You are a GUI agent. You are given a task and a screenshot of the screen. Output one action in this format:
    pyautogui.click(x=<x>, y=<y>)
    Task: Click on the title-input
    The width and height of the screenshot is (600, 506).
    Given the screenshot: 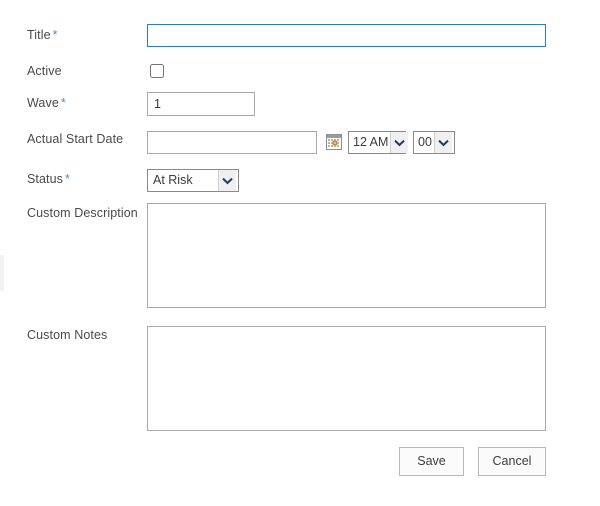 What is the action you would take?
    pyautogui.click(x=346, y=35)
    